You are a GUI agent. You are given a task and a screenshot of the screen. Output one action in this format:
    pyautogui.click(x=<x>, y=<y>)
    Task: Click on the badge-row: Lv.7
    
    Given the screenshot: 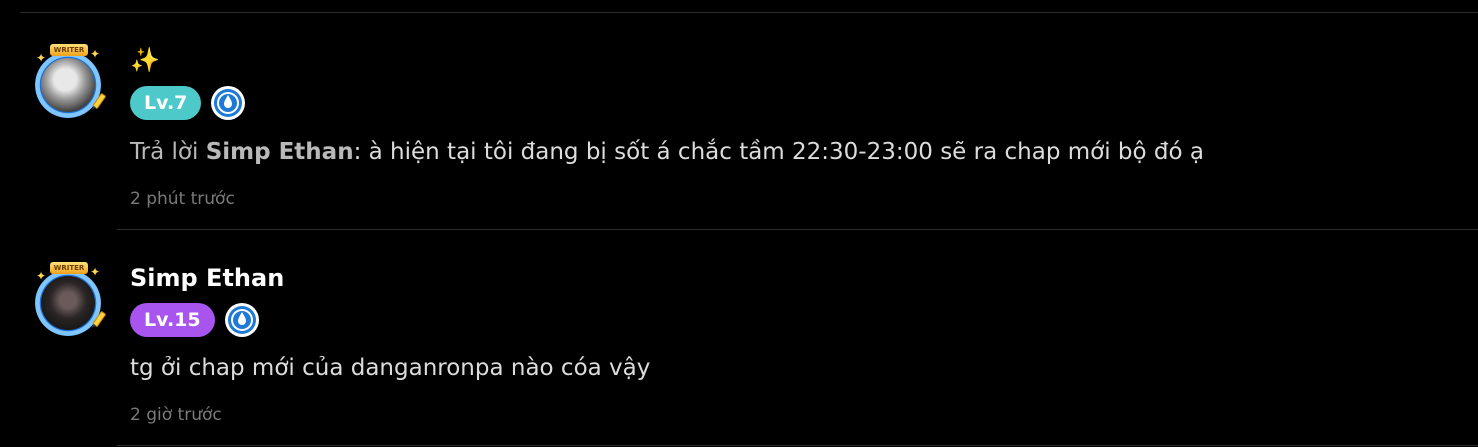 What is the action you would take?
    pyautogui.click(x=188, y=103)
    